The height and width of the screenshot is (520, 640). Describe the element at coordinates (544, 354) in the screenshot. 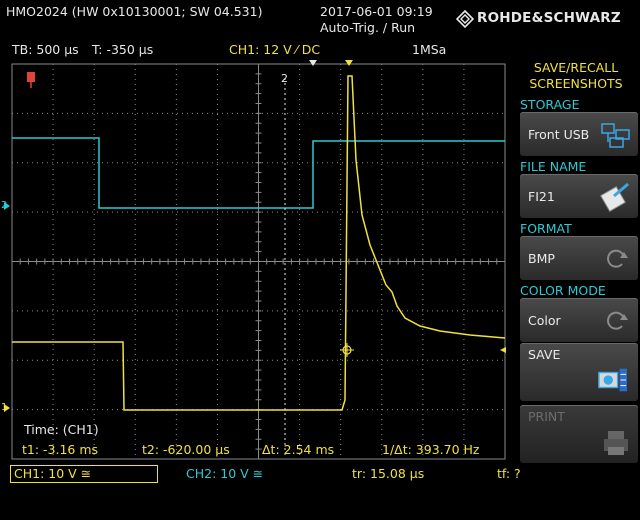

I see `save-label: SAVE` at that location.